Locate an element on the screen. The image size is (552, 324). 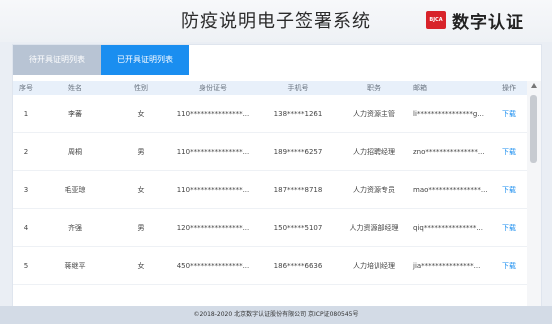
row-phone: 138*****1261 is located at coordinates (298, 113).